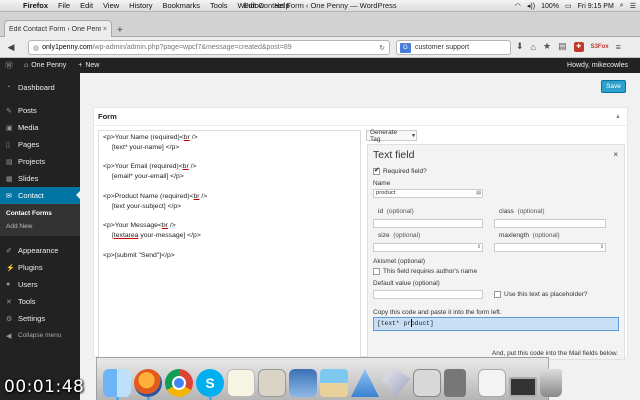  What do you see at coordinates (575, 6) in the screenshot?
I see `status-area: ◠ ◂)) 100% ▭ Fri 9:15 PM ⌕ ☰` at bounding box center [575, 6].